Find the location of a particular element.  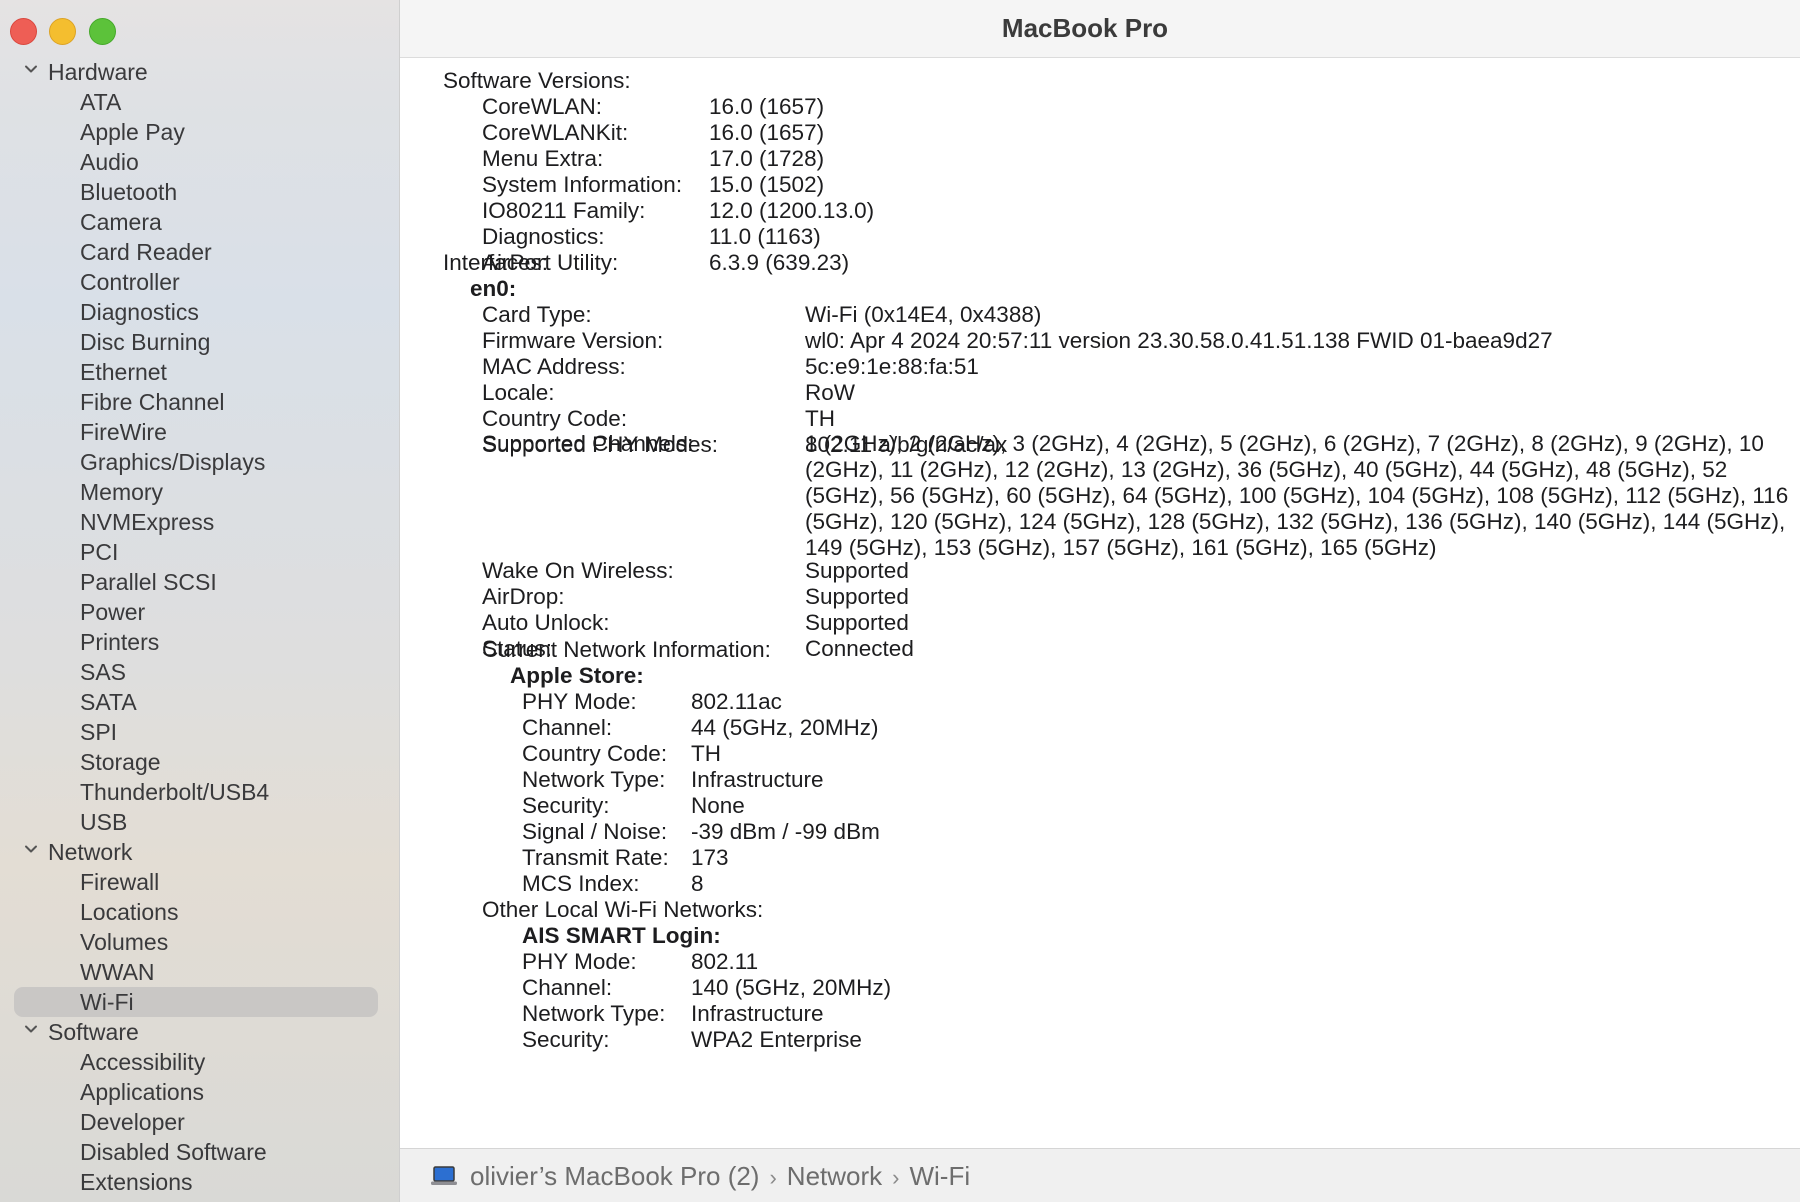

sidebar-item-firewall: Firewall is located at coordinates (199, 882).